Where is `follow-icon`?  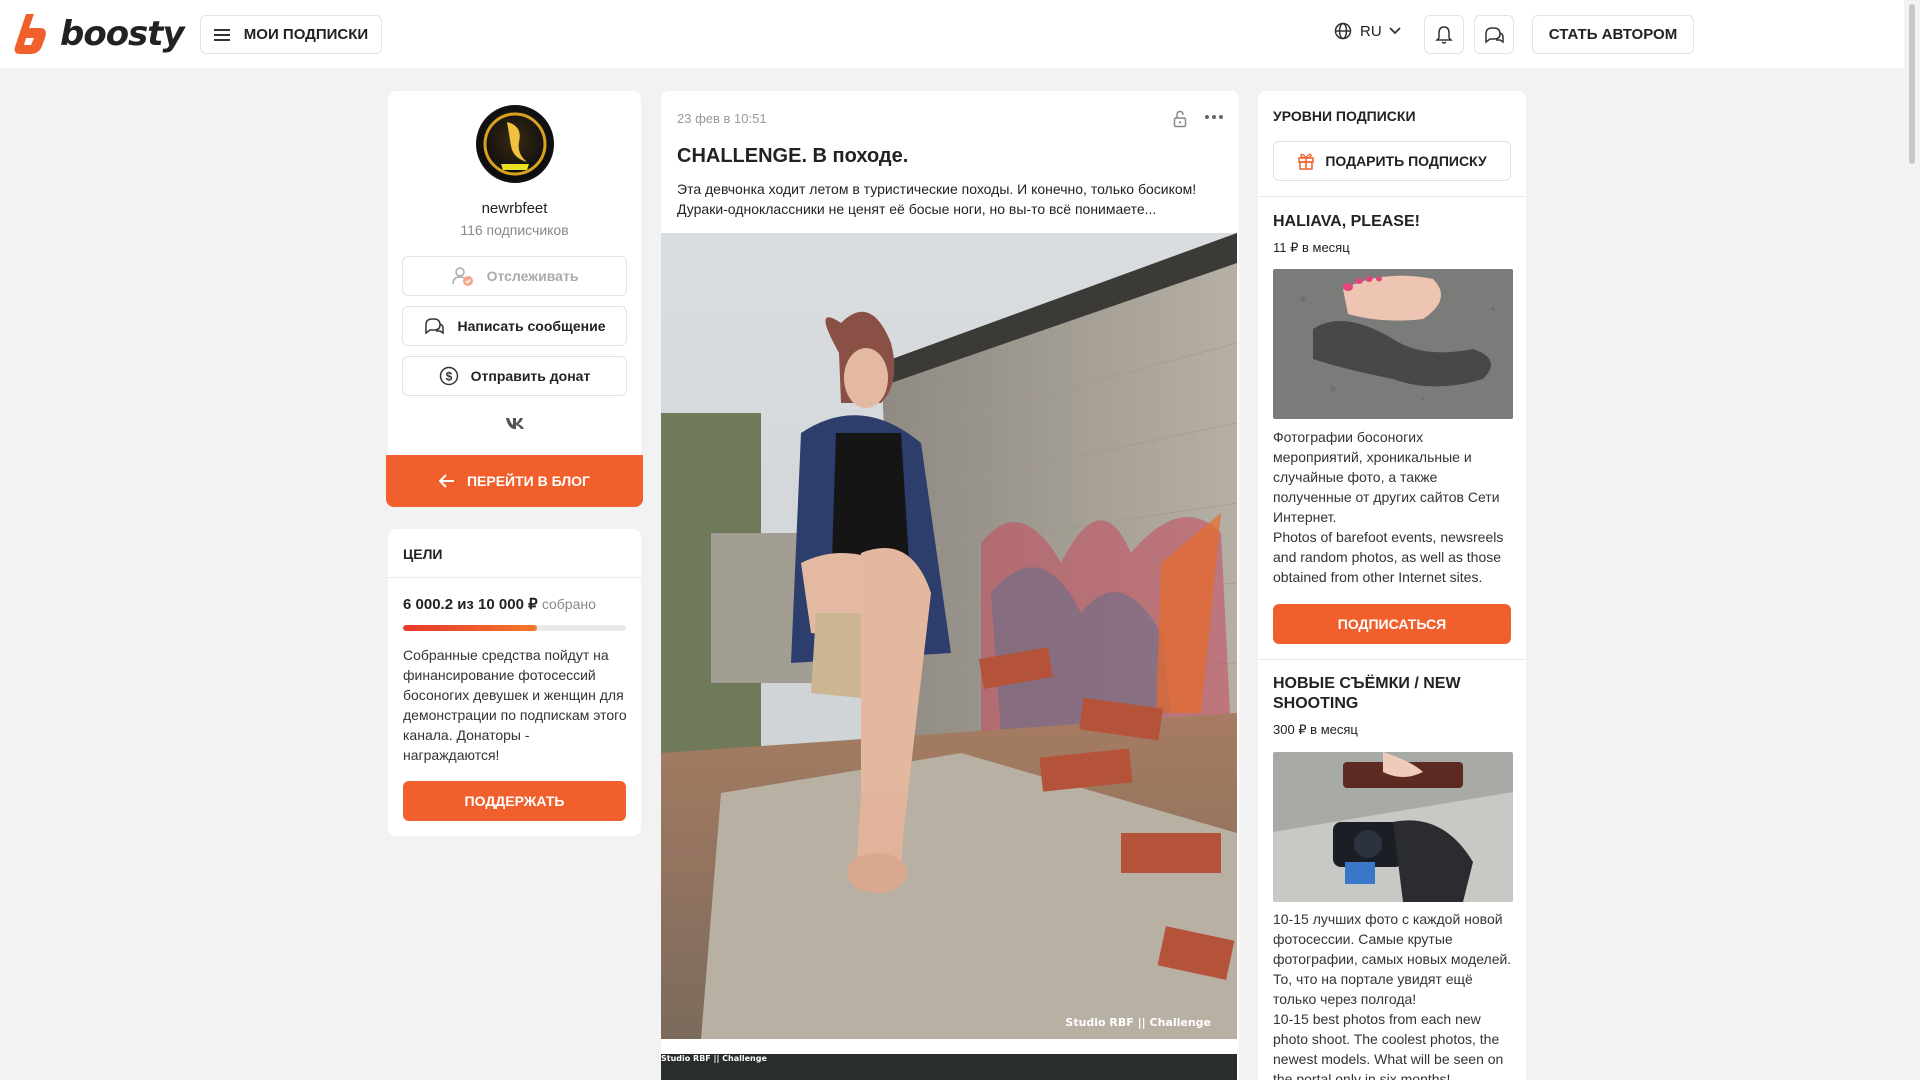 follow-icon is located at coordinates (462, 276).